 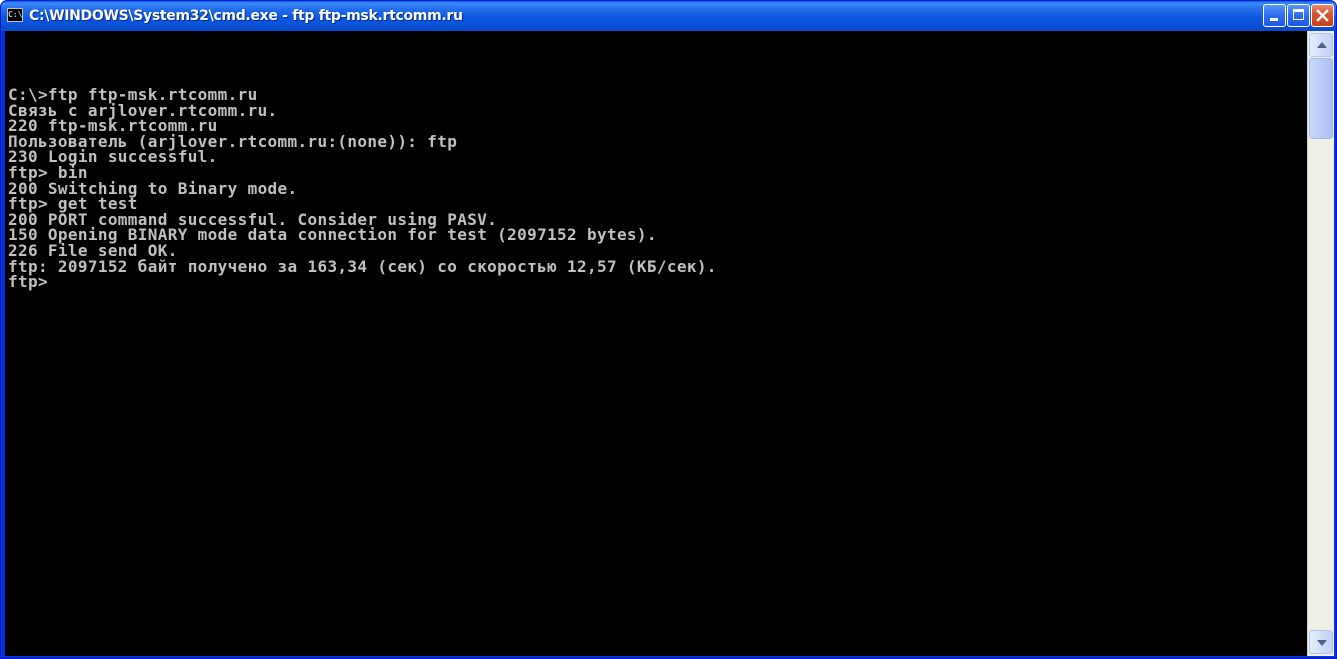 What do you see at coordinates (1274, 19) in the screenshot?
I see `minimize-icon` at bounding box center [1274, 19].